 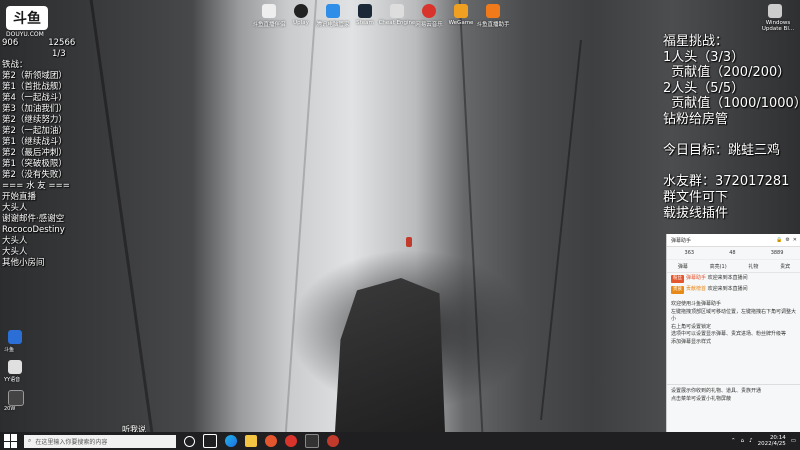 What do you see at coordinates (11, 441) in the screenshot?
I see `windows-start-icon` at bounding box center [11, 441].